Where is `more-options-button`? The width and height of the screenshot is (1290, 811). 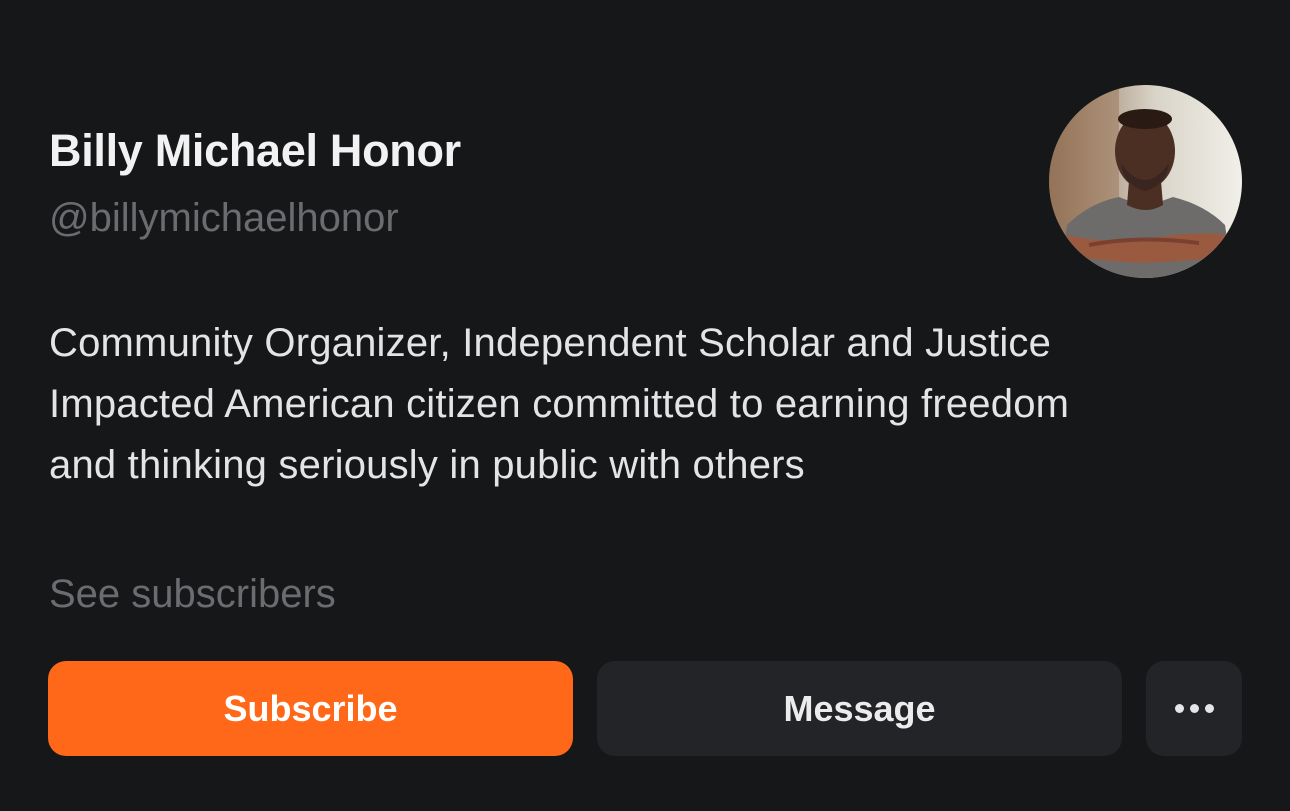
more-options-button is located at coordinates (1194, 708).